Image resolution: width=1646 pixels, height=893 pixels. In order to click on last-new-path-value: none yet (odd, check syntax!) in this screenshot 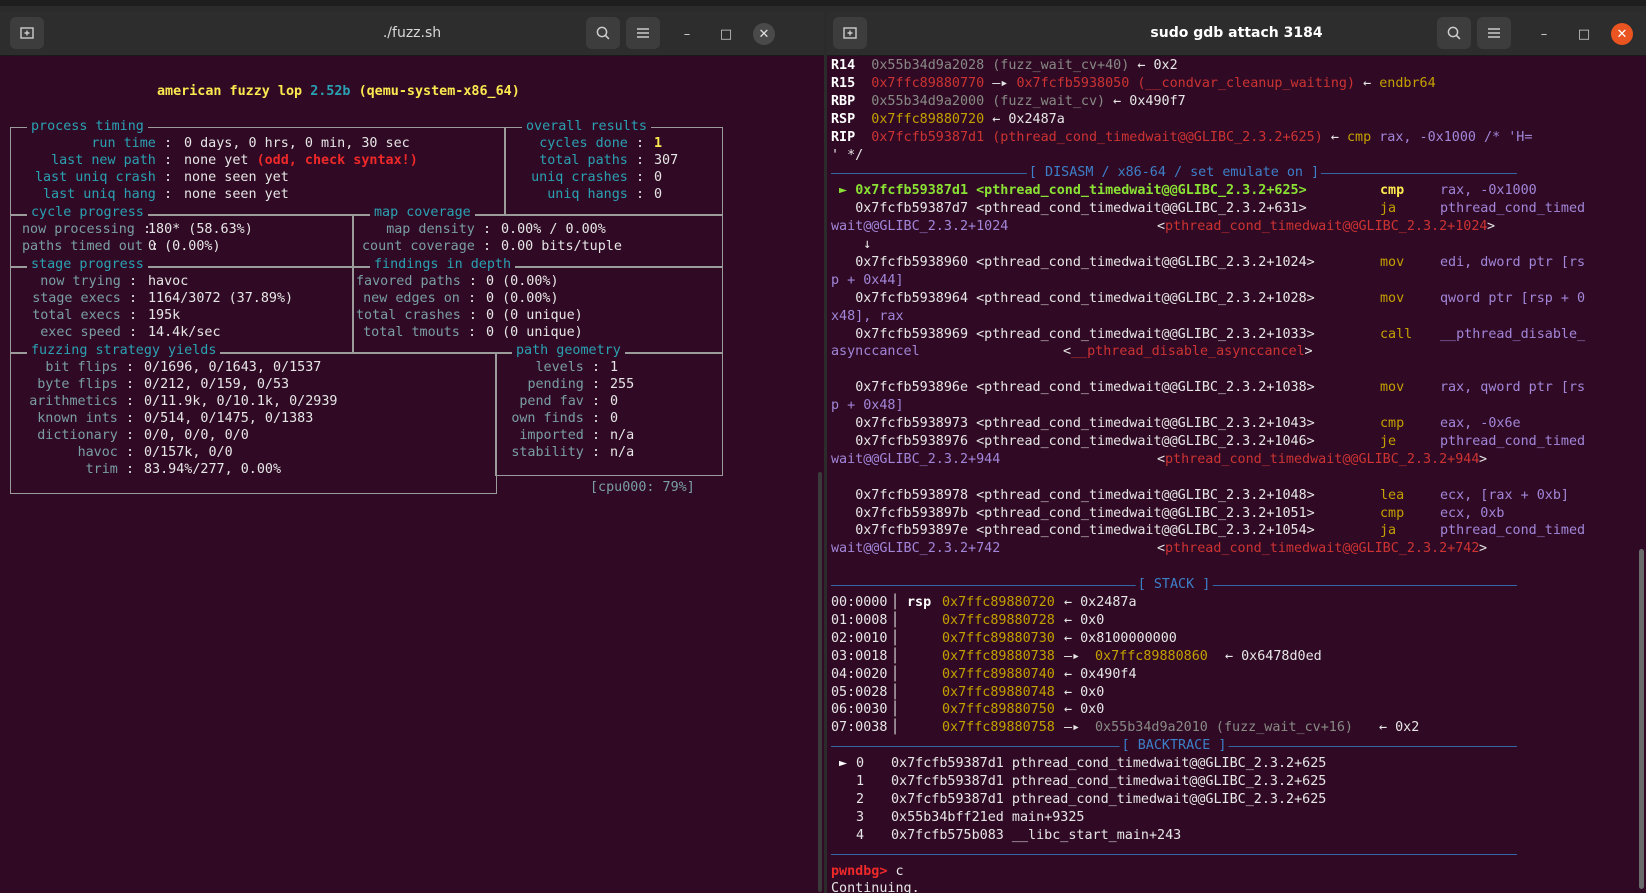, I will do `click(301, 160)`.